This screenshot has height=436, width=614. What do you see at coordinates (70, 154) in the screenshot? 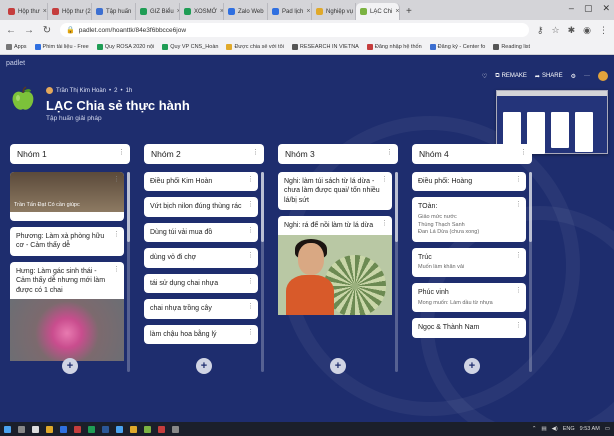
I see `column-header: Nhóm 1 ⋮` at bounding box center [70, 154].